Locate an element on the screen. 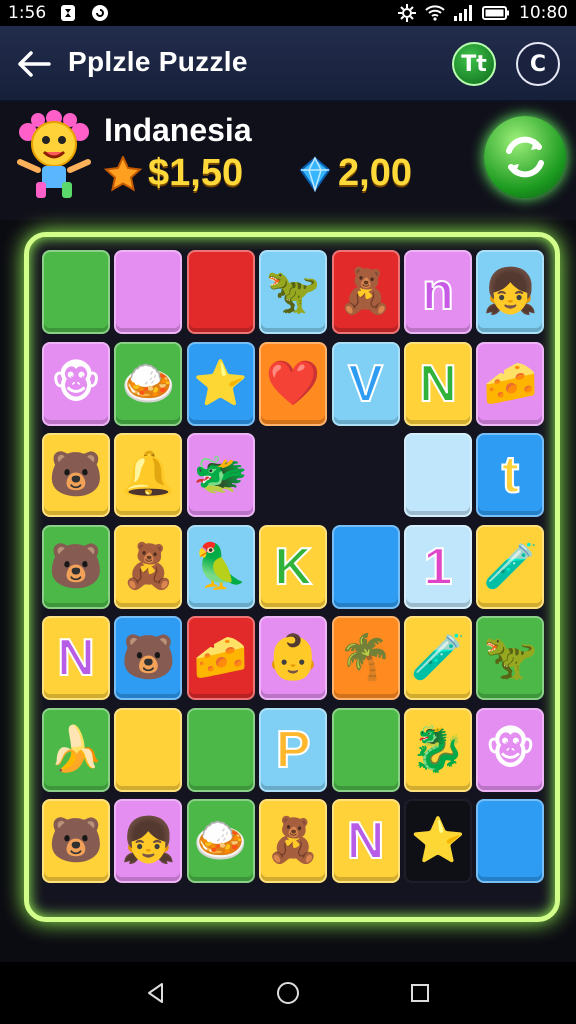 Image resolution: width=576 pixels, height=1024 pixels. status-bar: 1:56 10:80 is located at coordinates (288, 13).